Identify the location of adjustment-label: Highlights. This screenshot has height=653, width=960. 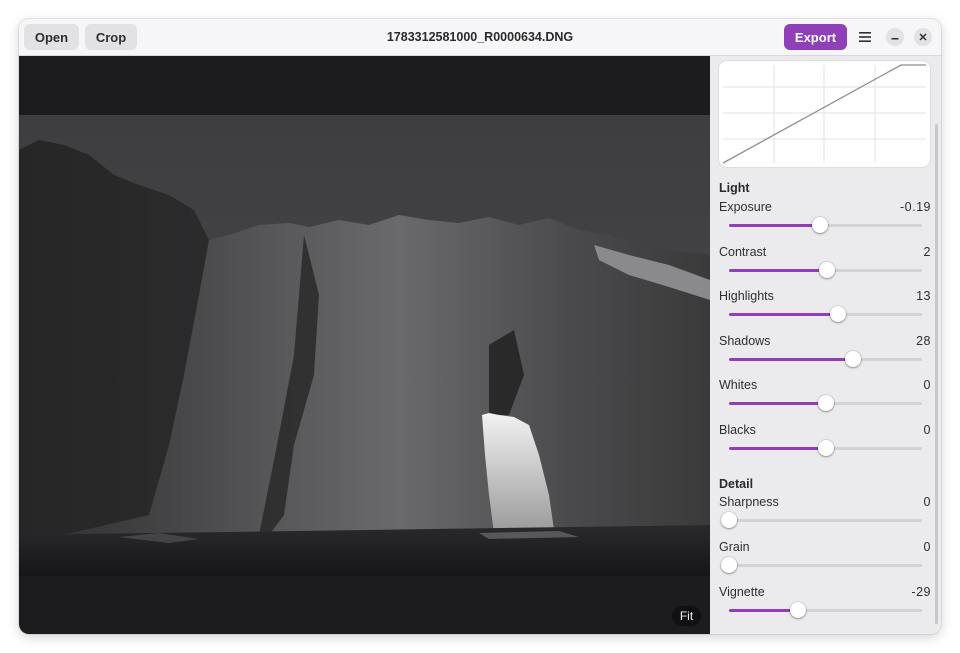
(746, 296).